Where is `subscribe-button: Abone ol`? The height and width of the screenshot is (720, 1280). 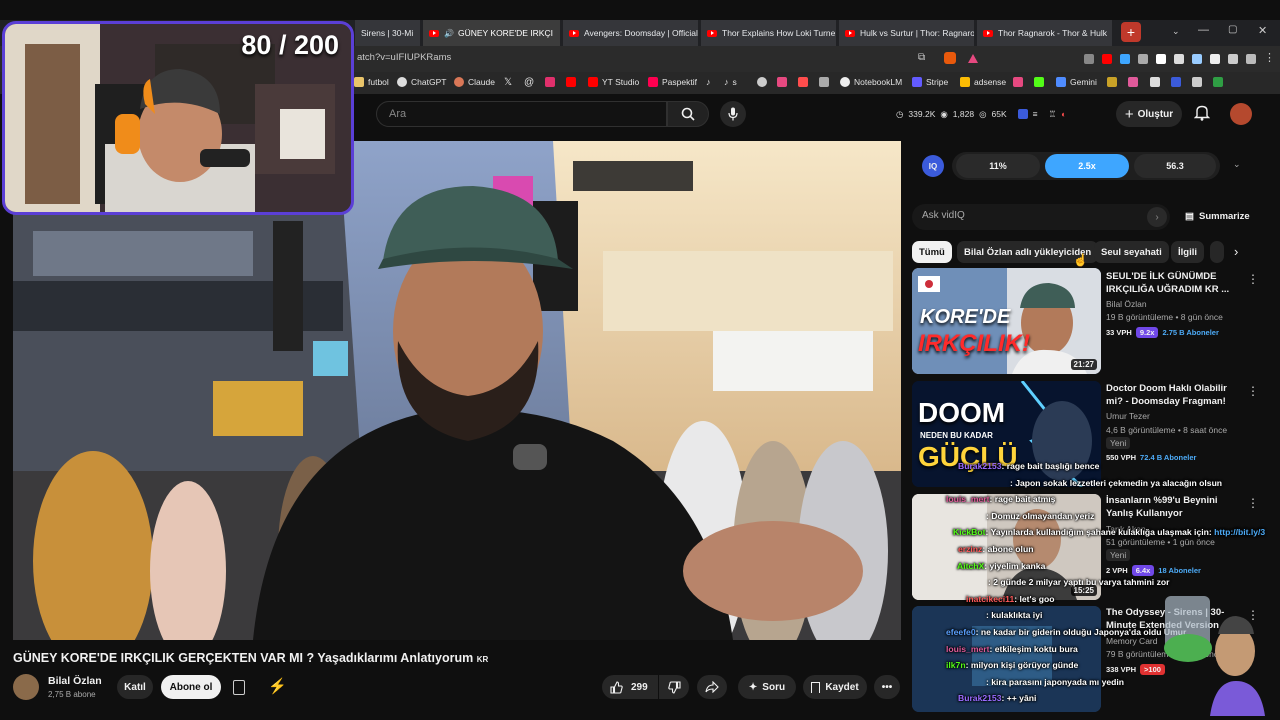 subscribe-button: Abone ol is located at coordinates (191, 687).